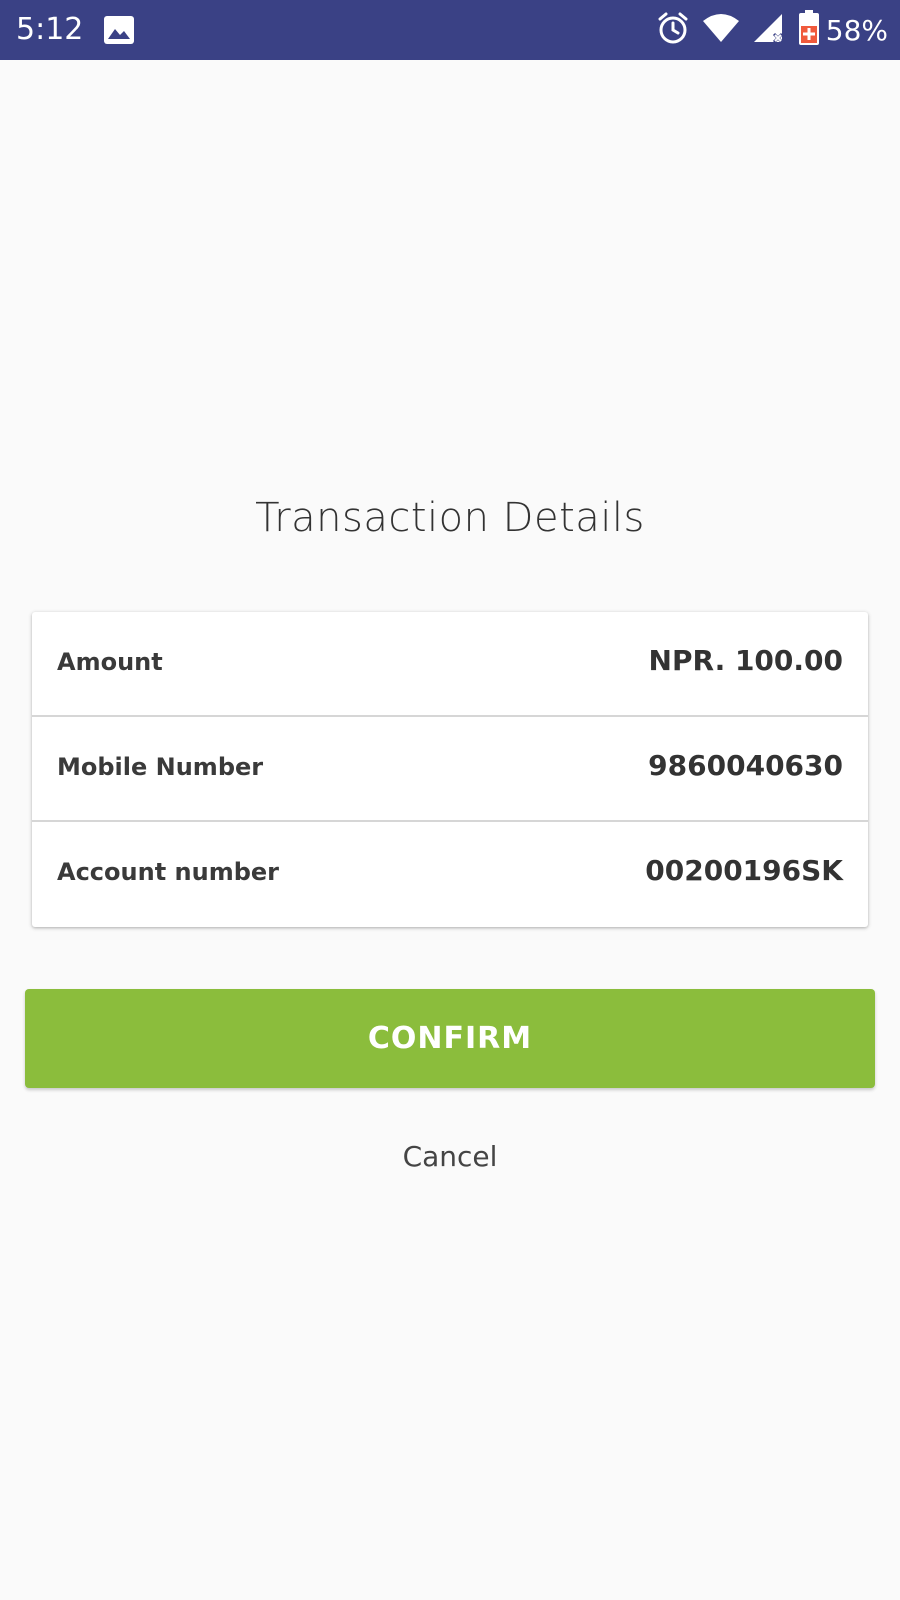 This screenshot has height=1600, width=900. What do you see at coordinates (450, 30) in the screenshot?
I see `status-bar: 5:12 58%` at bounding box center [450, 30].